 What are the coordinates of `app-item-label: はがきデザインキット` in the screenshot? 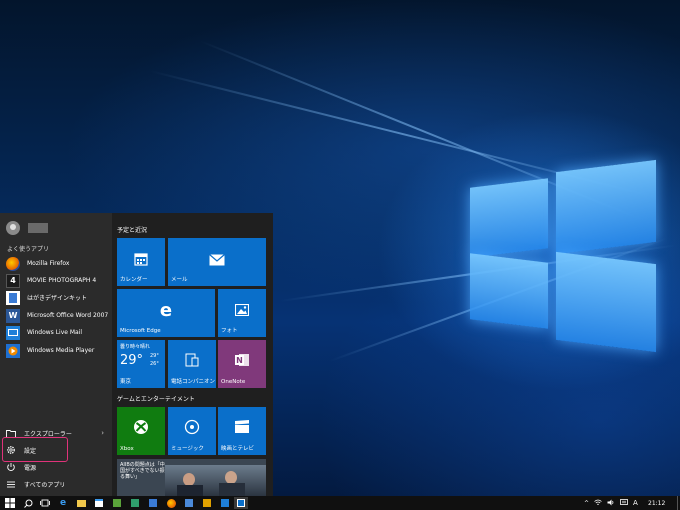 It's located at (57, 298).